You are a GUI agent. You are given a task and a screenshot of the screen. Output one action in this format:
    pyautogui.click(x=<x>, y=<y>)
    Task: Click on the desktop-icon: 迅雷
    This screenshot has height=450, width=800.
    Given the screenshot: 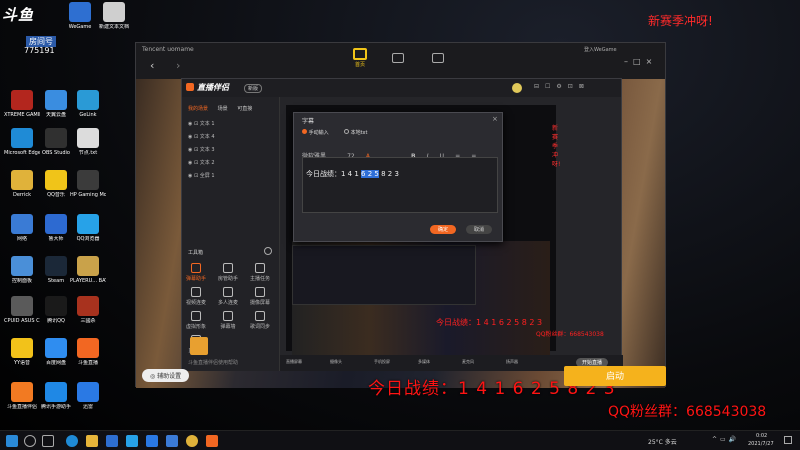 What is the action you would take?
    pyautogui.click(x=88, y=396)
    